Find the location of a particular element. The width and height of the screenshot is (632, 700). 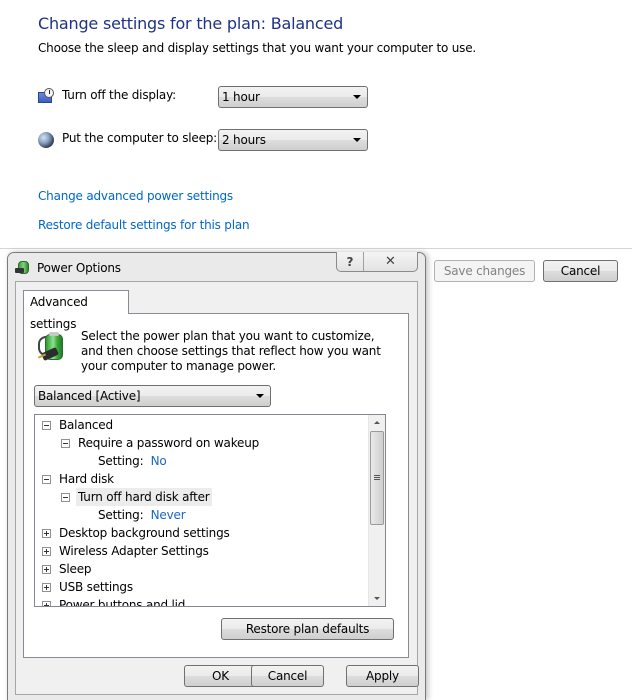

ok-button: OK is located at coordinates (220, 676).